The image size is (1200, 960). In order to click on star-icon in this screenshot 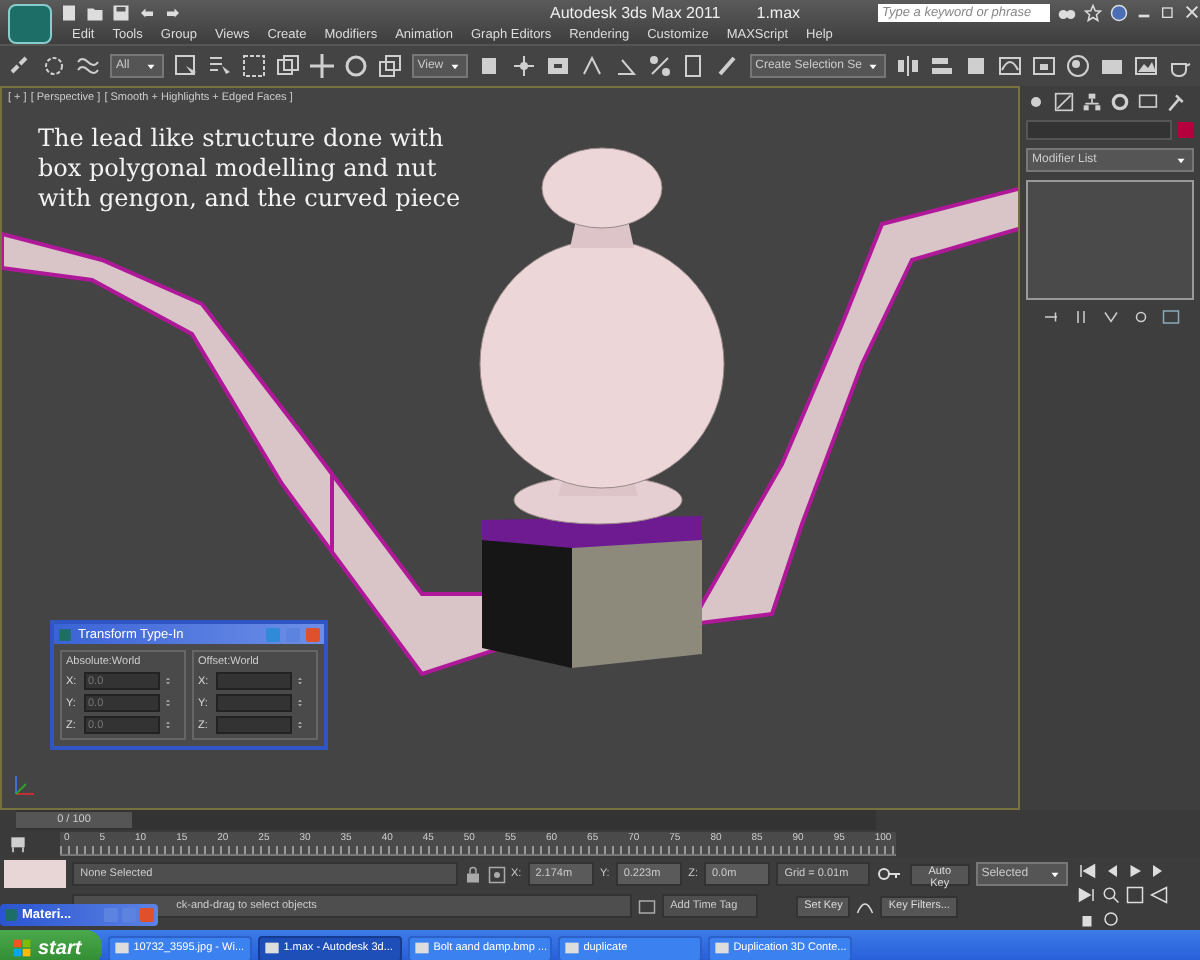, I will do `click(1093, 12)`.